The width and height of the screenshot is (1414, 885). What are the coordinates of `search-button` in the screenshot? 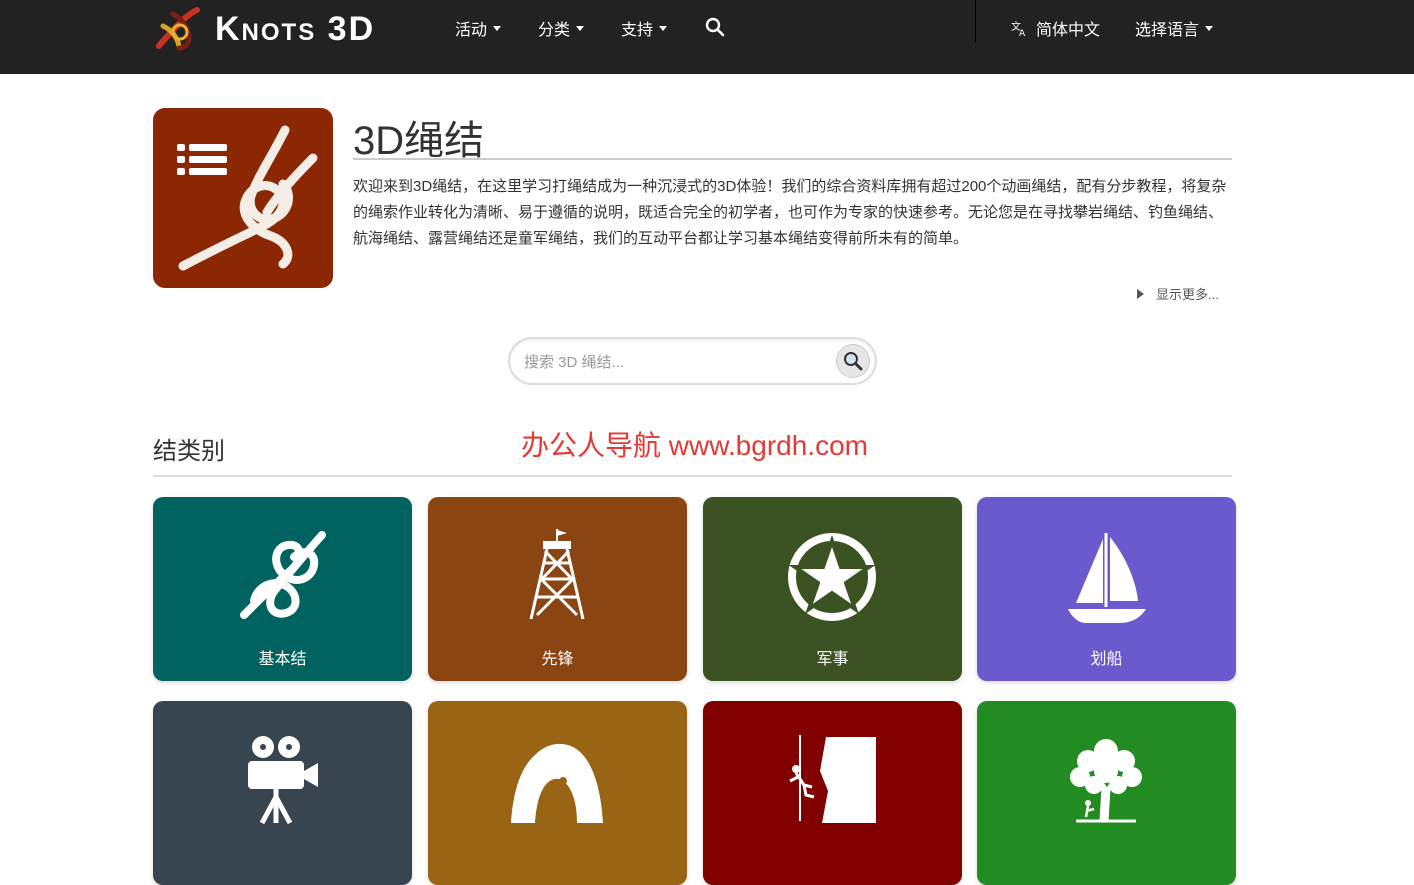 It's located at (853, 361).